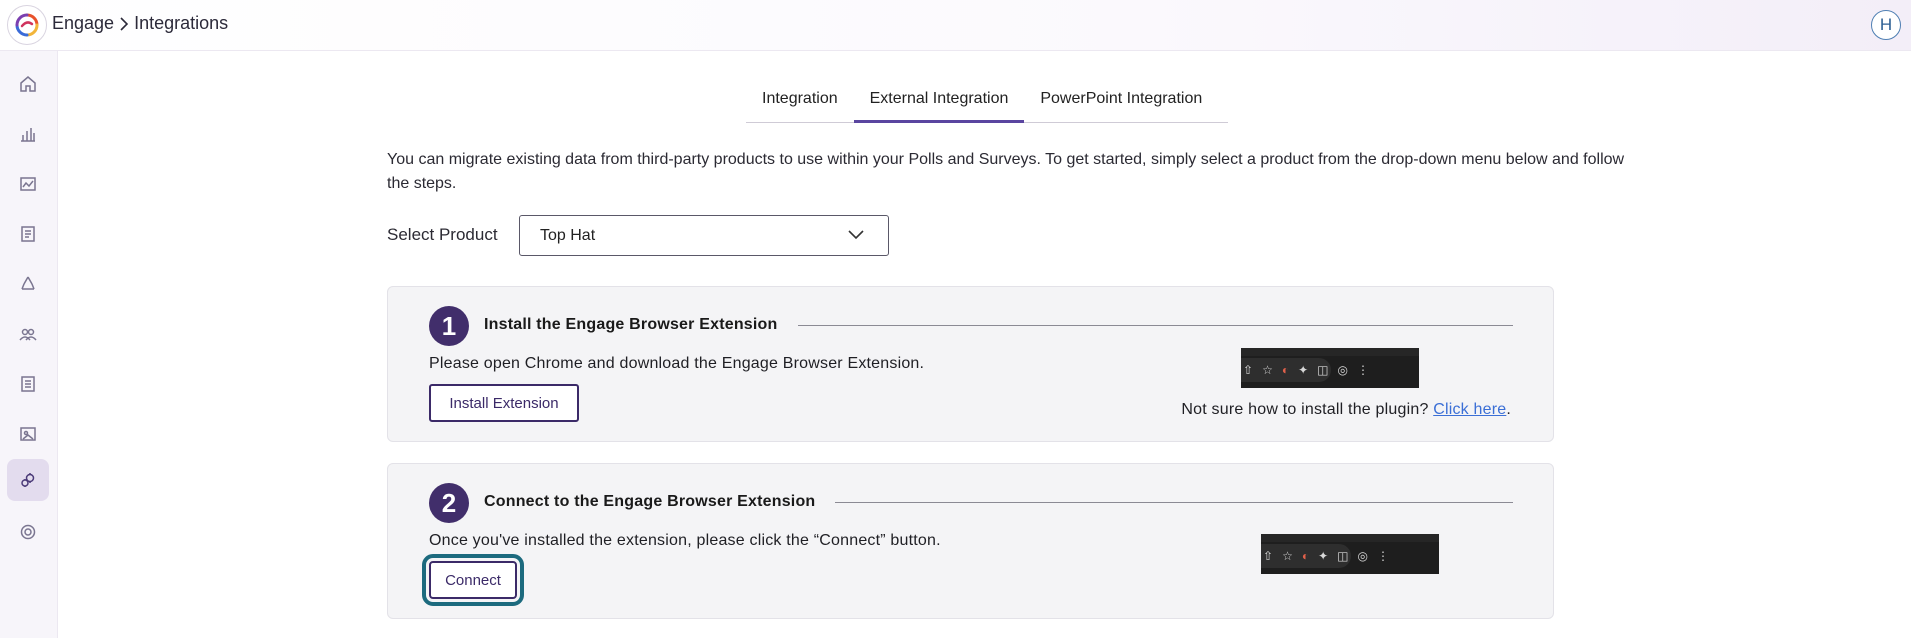  What do you see at coordinates (504, 403) in the screenshot?
I see `install-extension-button: Install Extension` at bounding box center [504, 403].